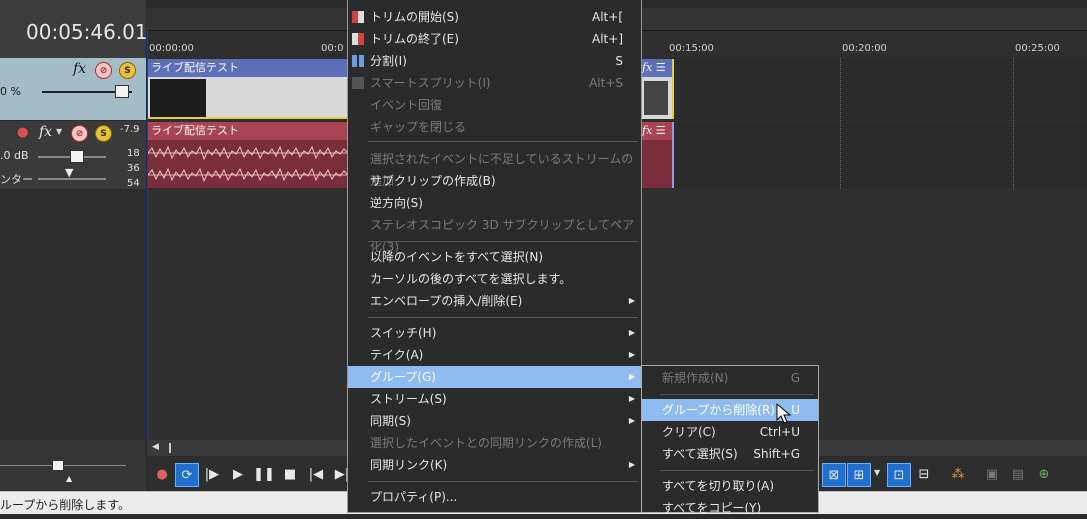  Describe the element at coordinates (661, 67) in the screenshot. I see `clip-menu-icon: ☰` at that location.